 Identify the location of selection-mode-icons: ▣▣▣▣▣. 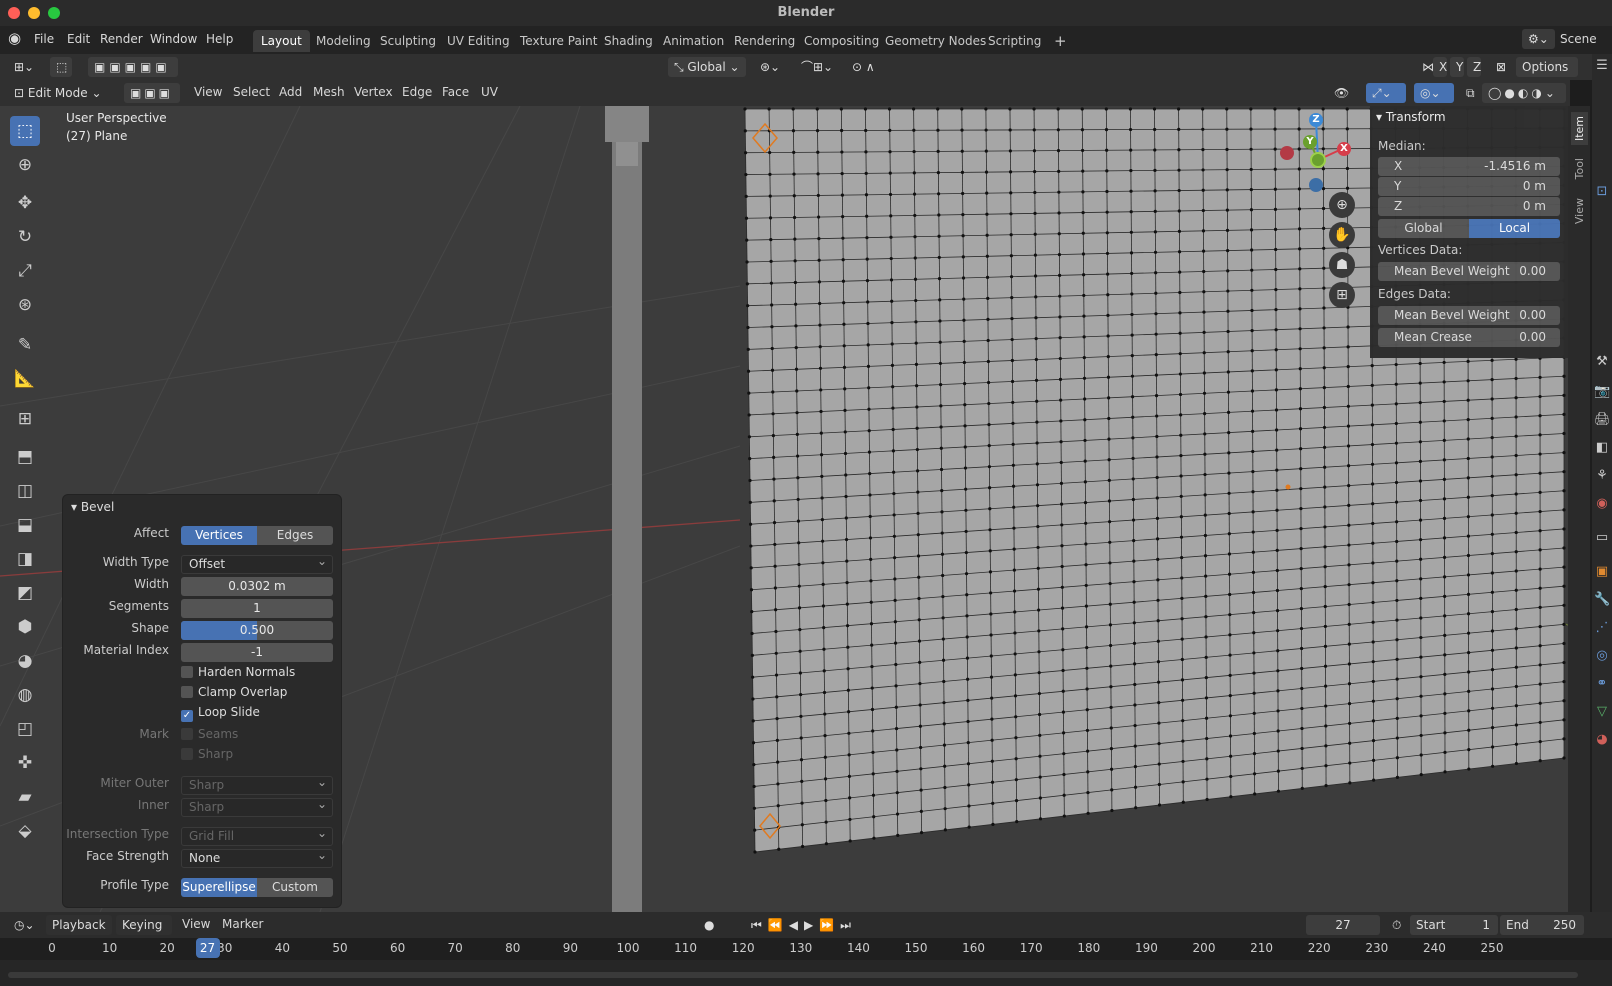
(133, 67).